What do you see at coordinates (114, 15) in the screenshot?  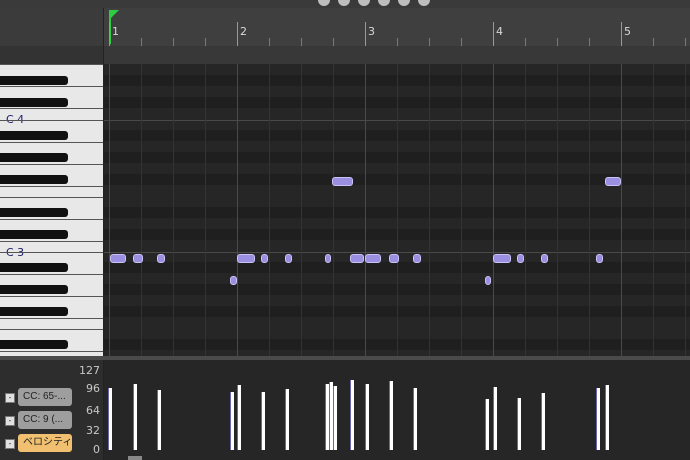 I see `playhead-marker-icon` at bounding box center [114, 15].